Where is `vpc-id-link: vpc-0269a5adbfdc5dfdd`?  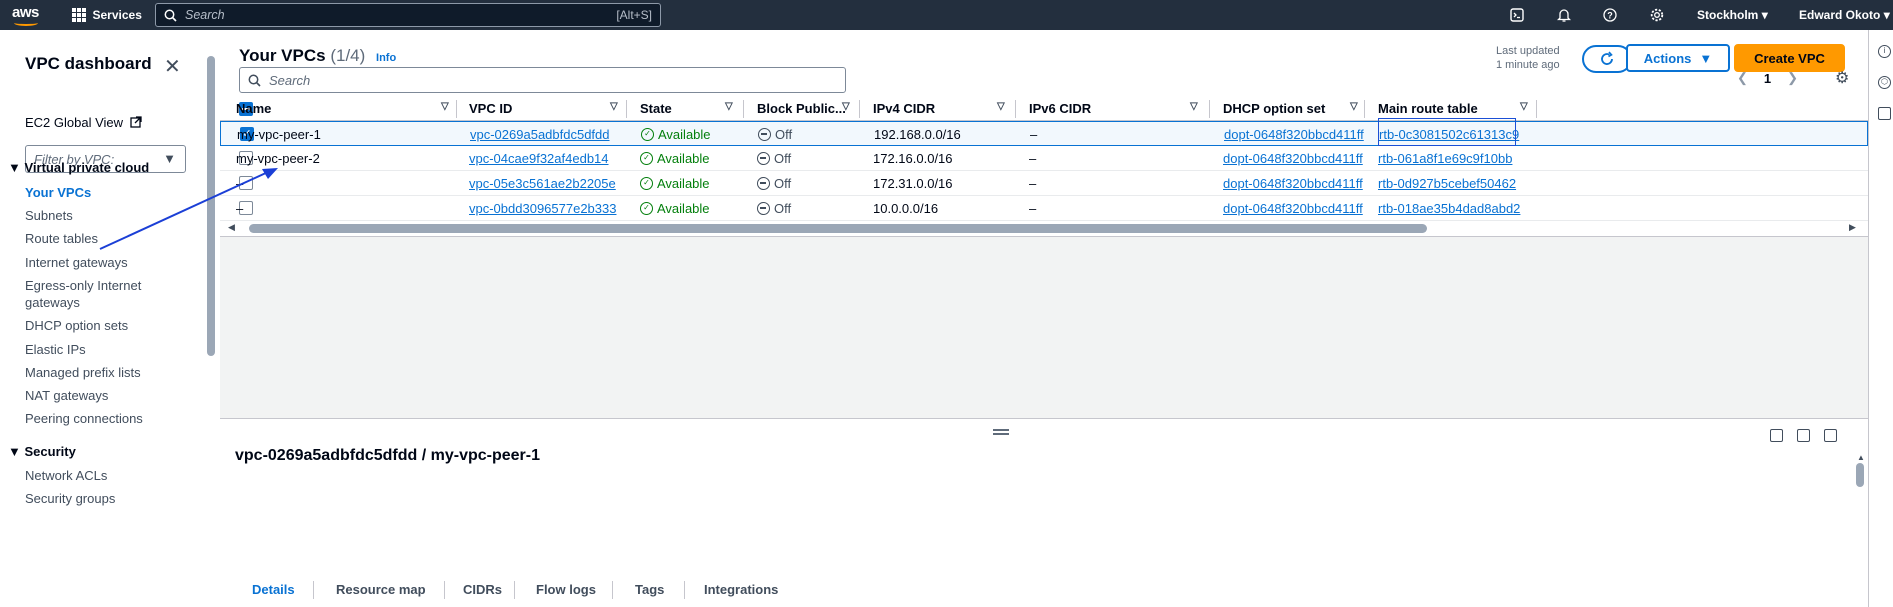 vpc-id-link: vpc-0269a5adbfdc5dfdd is located at coordinates (540, 134).